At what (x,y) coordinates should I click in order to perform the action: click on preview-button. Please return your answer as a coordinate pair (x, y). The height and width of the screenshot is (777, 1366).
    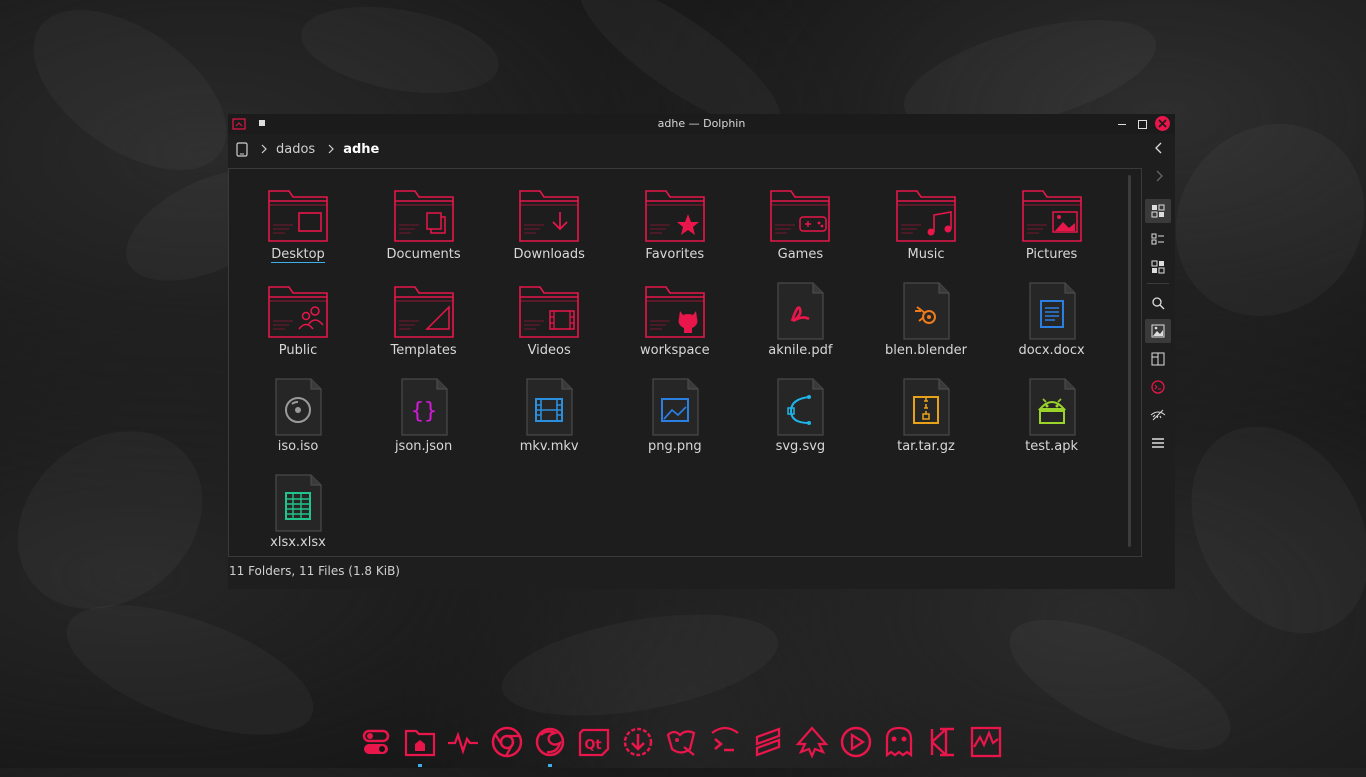
    Looking at the image, I should click on (1158, 331).